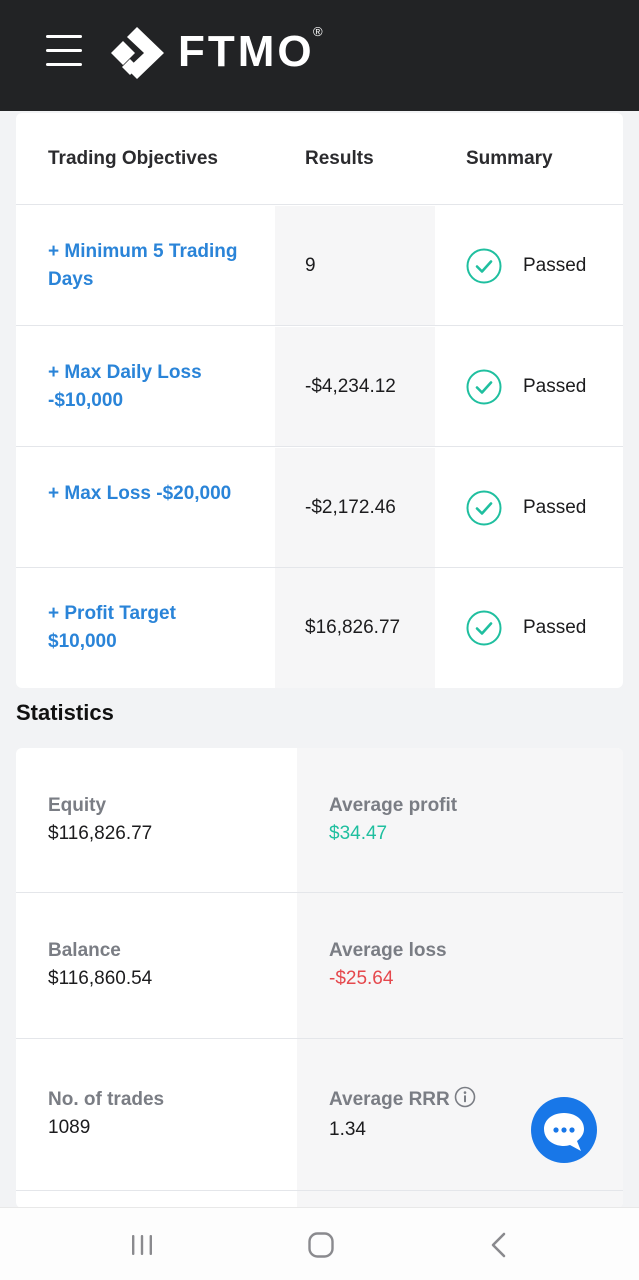 This screenshot has height=1280, width=639. I want to click on table-row: + Minimum 5 Trading Days 9 Passed, so click(319, 266).